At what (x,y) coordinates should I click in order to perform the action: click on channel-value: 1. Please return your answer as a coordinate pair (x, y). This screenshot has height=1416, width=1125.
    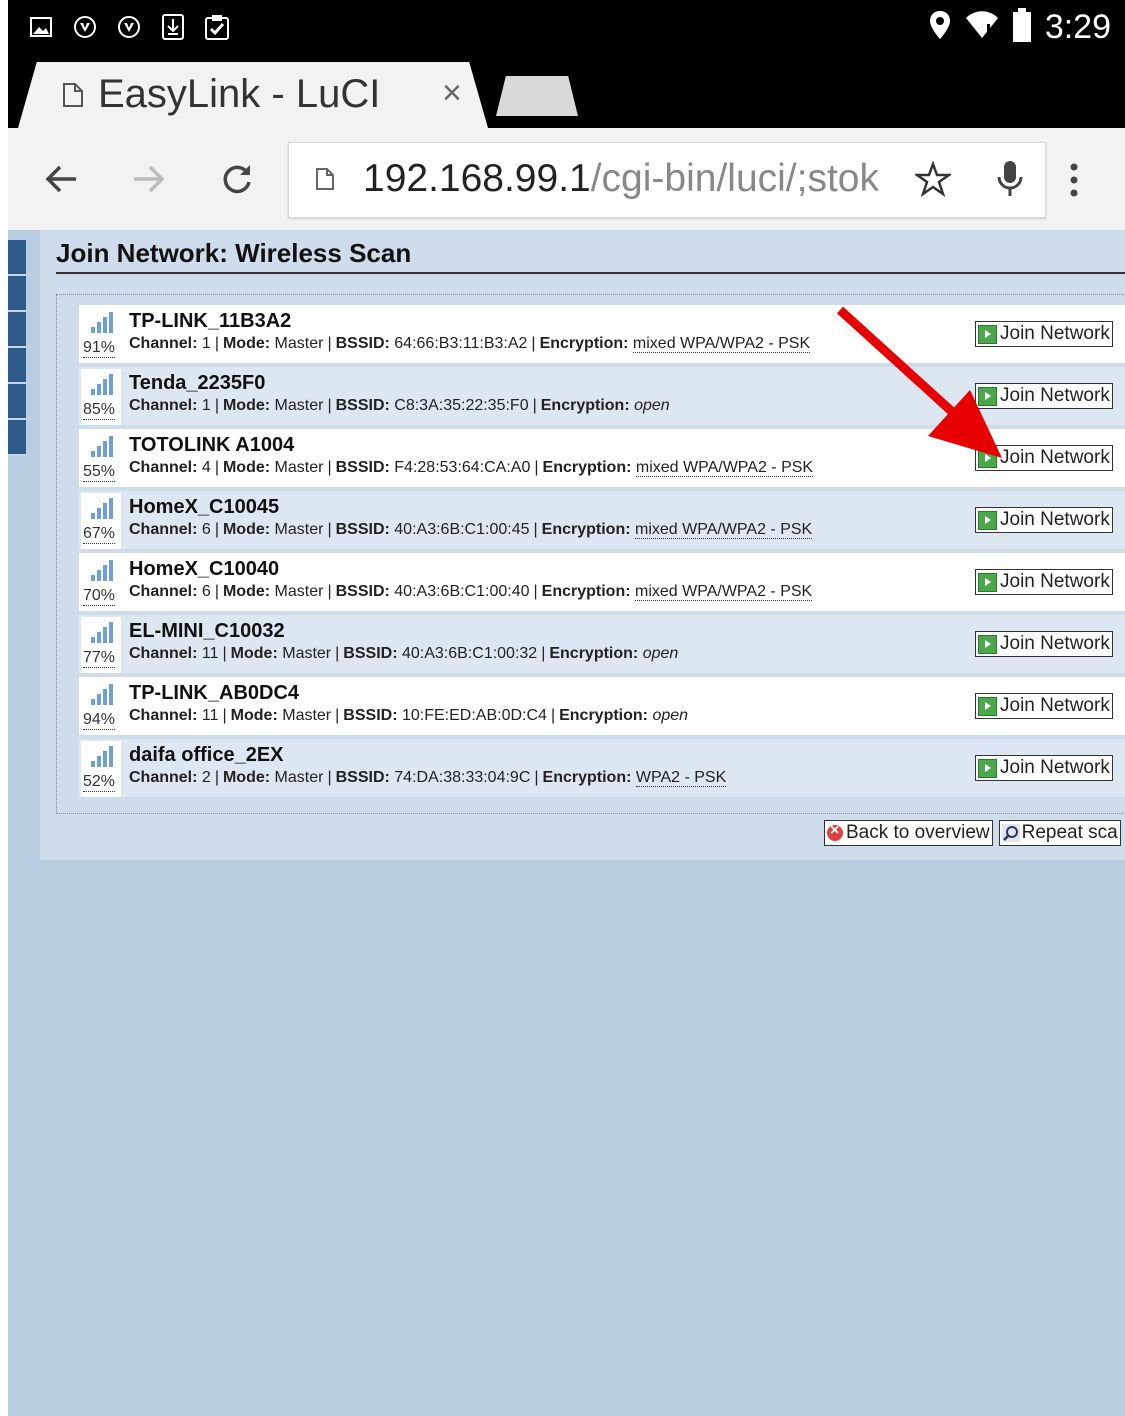
    Looking at the image, I should click on (206, 343).